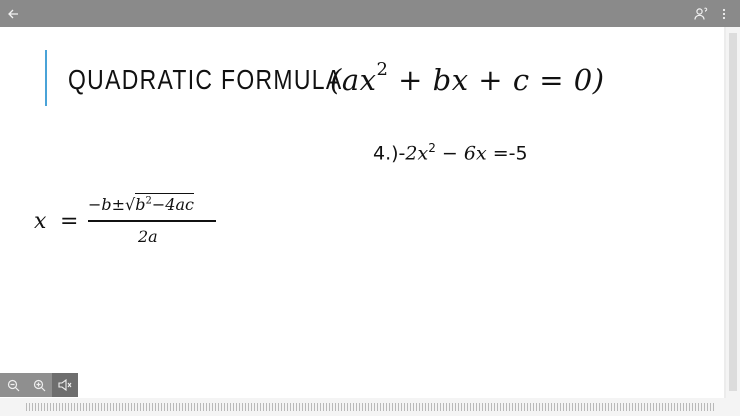 The height and width of the screenshot is (416, 740). What do you see at coordinates (432, 148) in the screenshot?
I see `problem-exp: 2` at bounding box center [432, 148].